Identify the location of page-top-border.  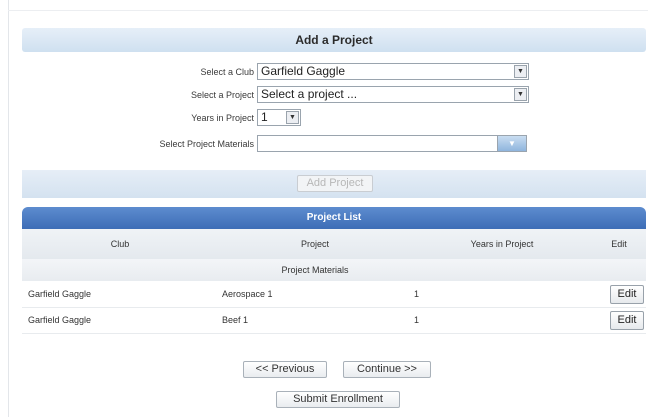
(328, 10).